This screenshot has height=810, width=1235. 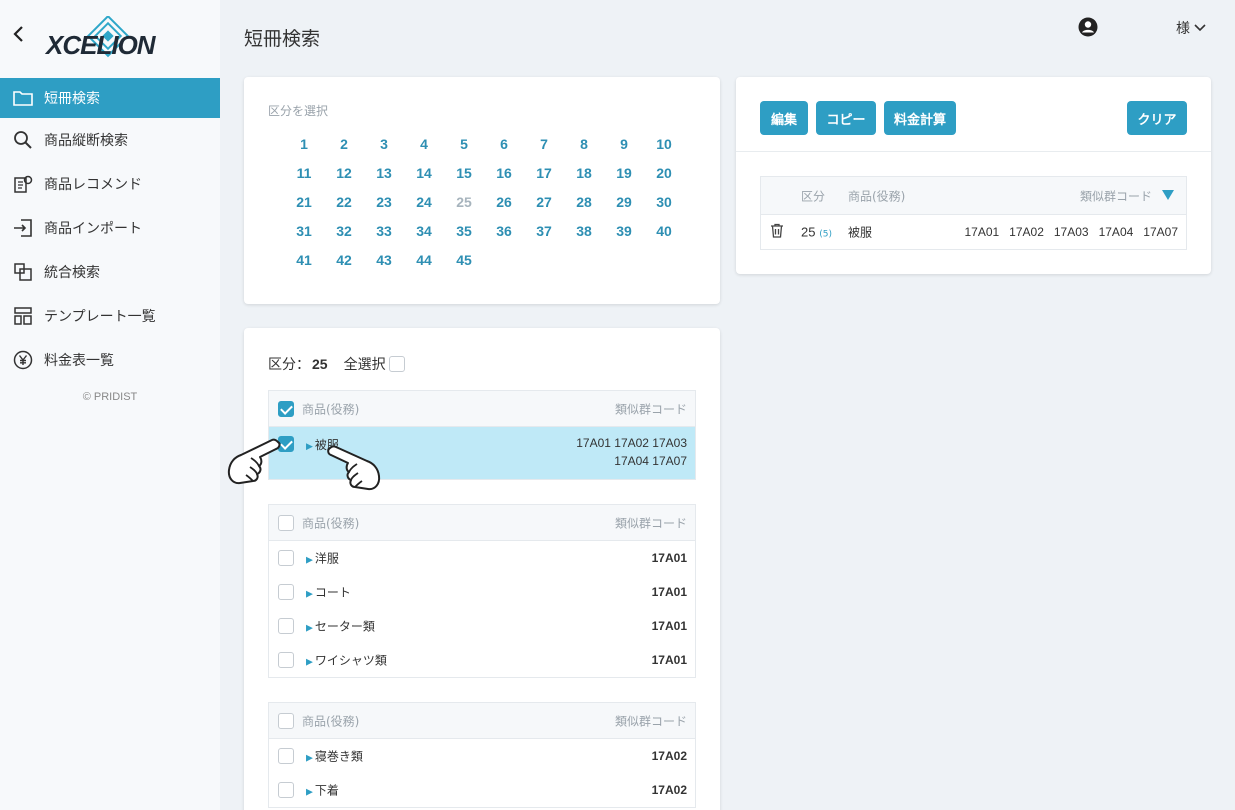 I want to click on list-item: ▶ コート 17A01, so click(x=482, y=592).